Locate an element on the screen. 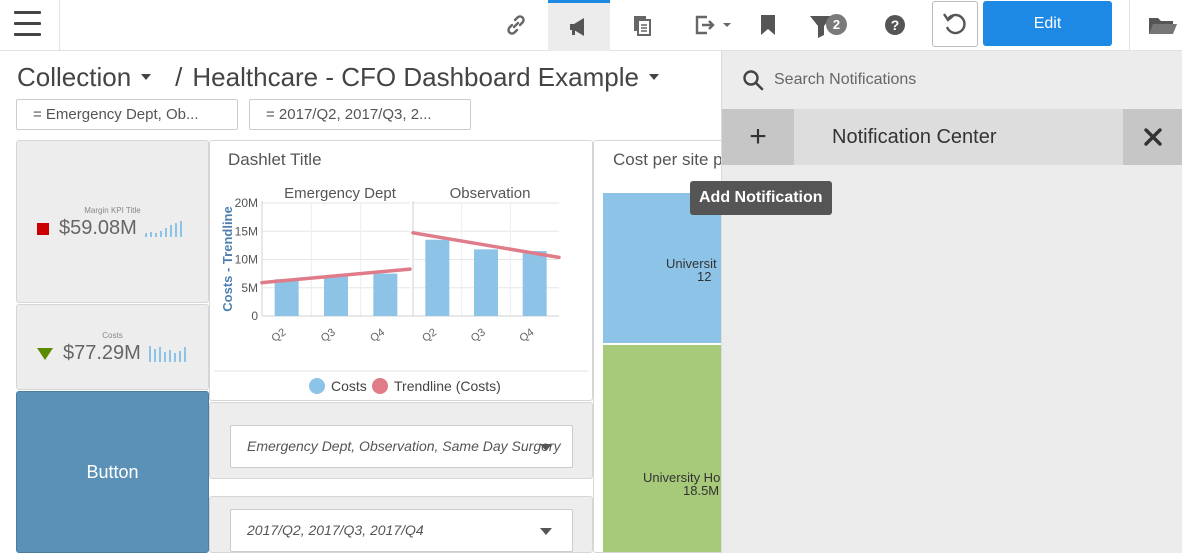  menu-icon is located at coordinates (30, 25).